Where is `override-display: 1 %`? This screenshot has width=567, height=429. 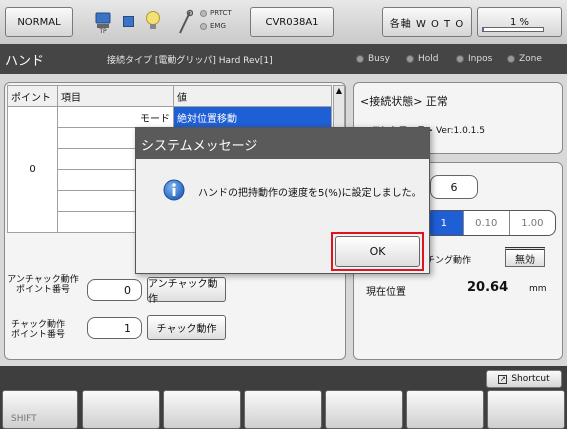
override-display: 1 % is located at coordinates (519, 22).